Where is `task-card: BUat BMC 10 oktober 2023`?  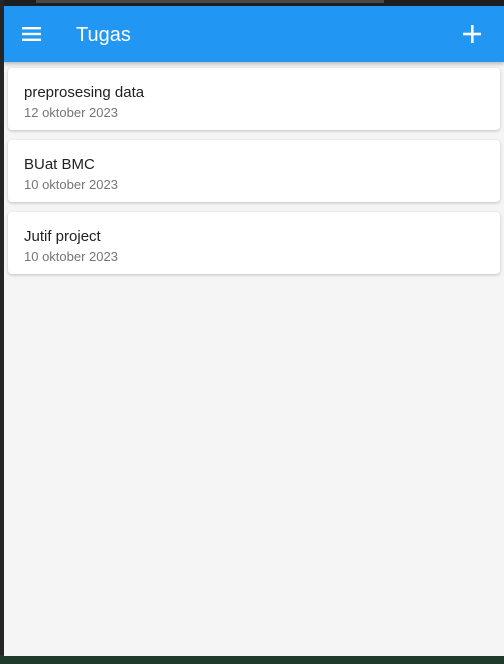 task-card: BUat BMC 10 oktober 2023 is located at coordinates (254, 171).